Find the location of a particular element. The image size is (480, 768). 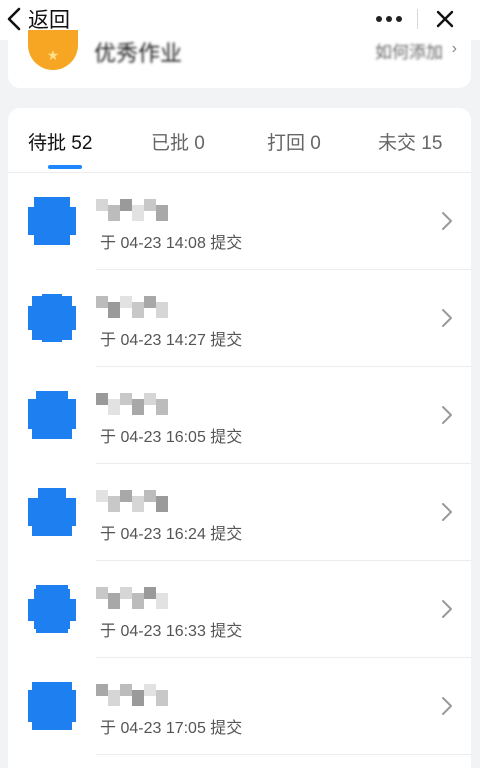

submission-time: 于 04-23 16:33 提交 is located at coordinates (171, 631).